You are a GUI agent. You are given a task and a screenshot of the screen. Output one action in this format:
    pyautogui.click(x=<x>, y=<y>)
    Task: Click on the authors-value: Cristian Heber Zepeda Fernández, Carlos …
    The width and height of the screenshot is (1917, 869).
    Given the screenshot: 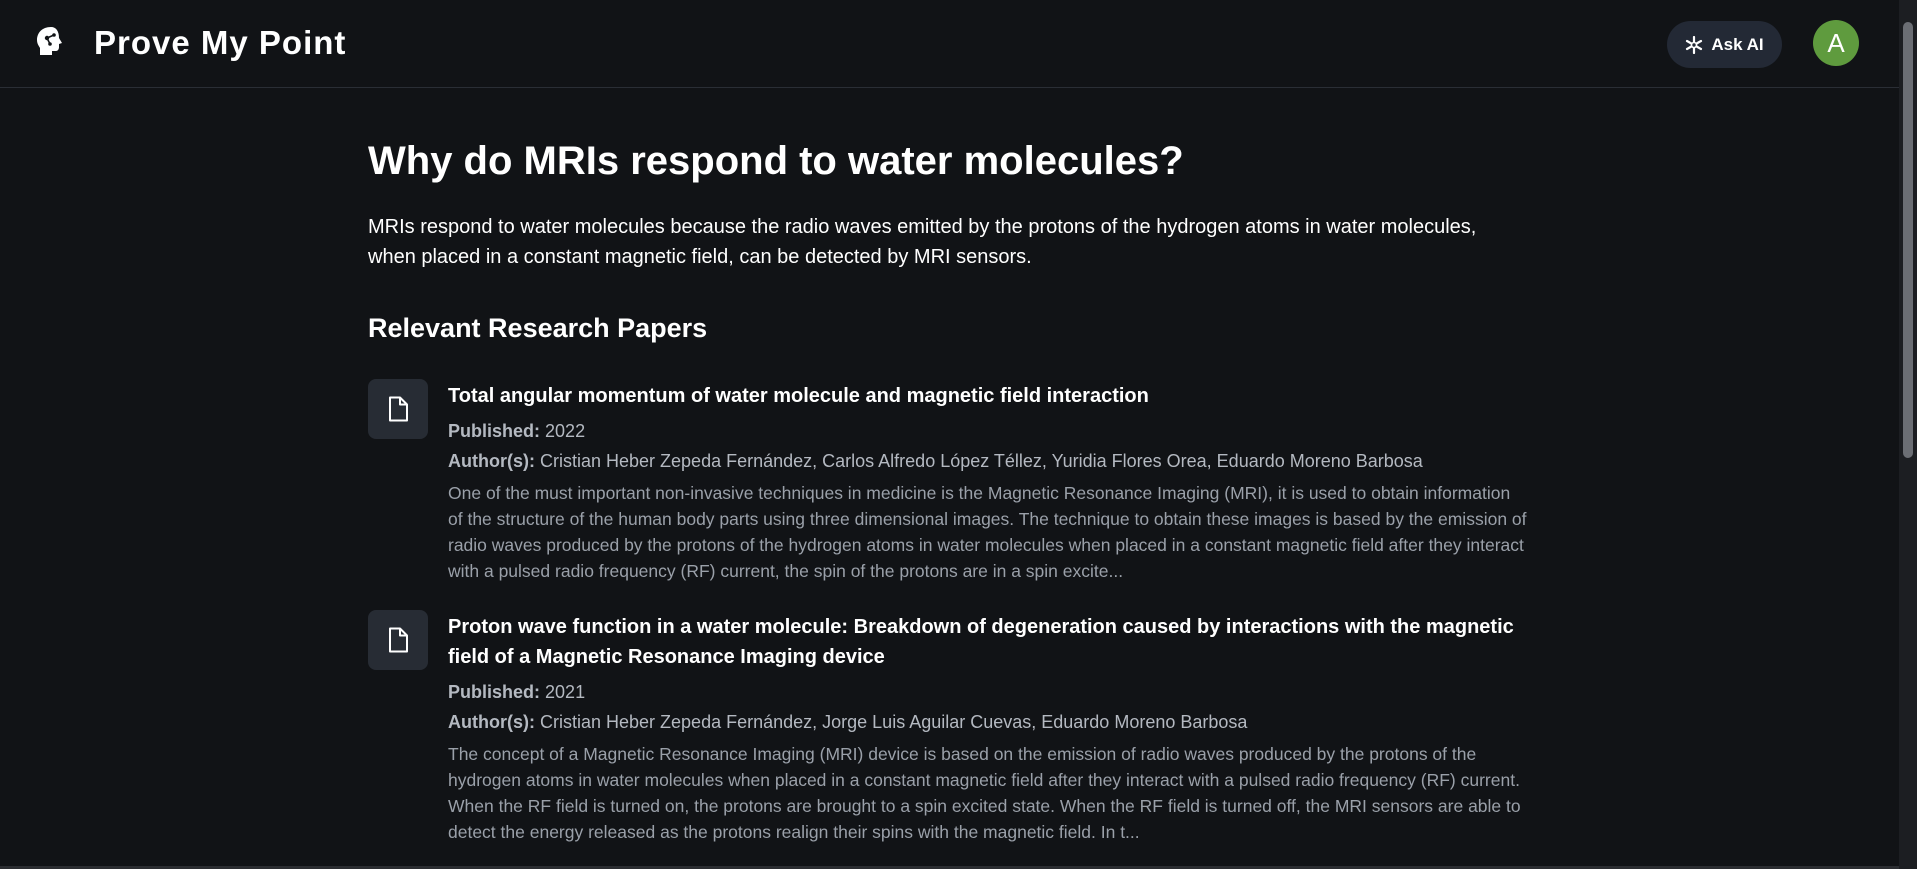 What is the action you would take?
    pyautogui.click(x=981, y=461)
    